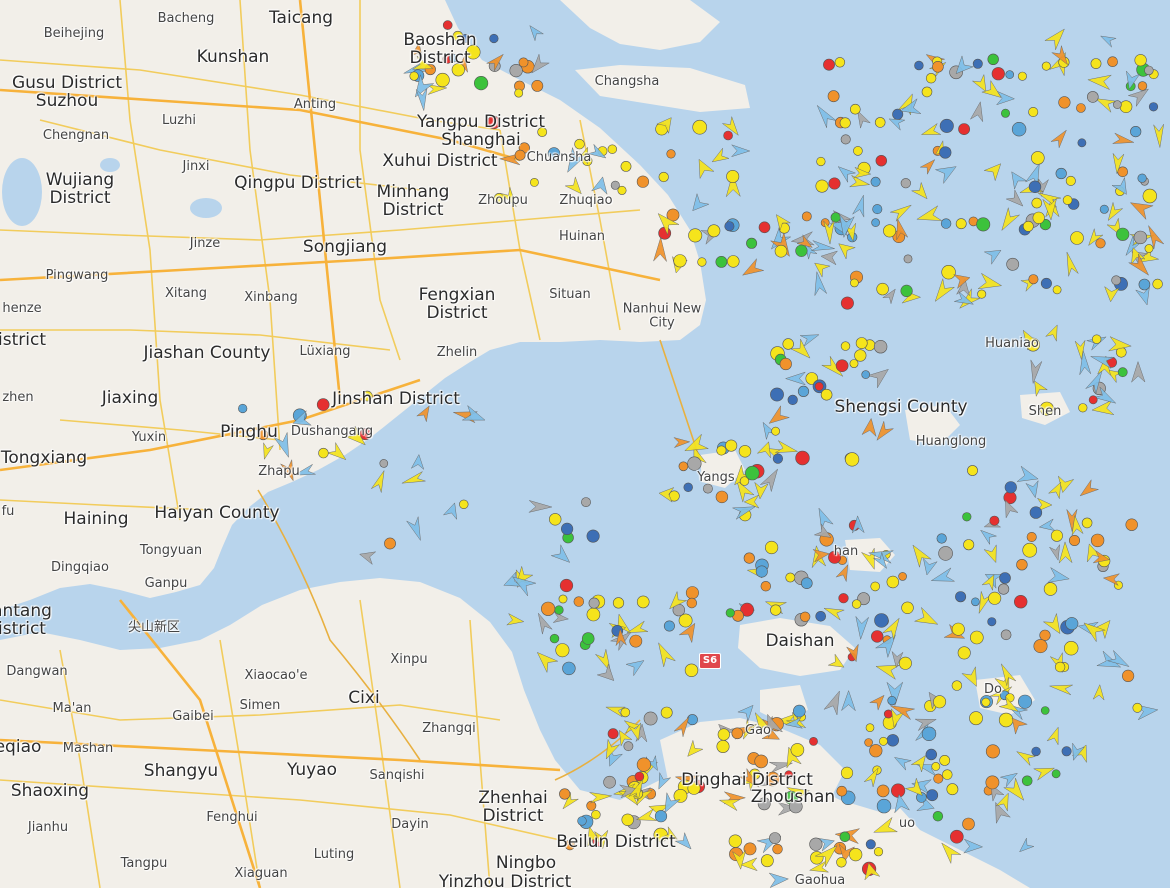  What do you see at coordinates (332, 432) in the screenshot?
I see `label-dushangang: Dushangang` at bounding box center [332, 432].